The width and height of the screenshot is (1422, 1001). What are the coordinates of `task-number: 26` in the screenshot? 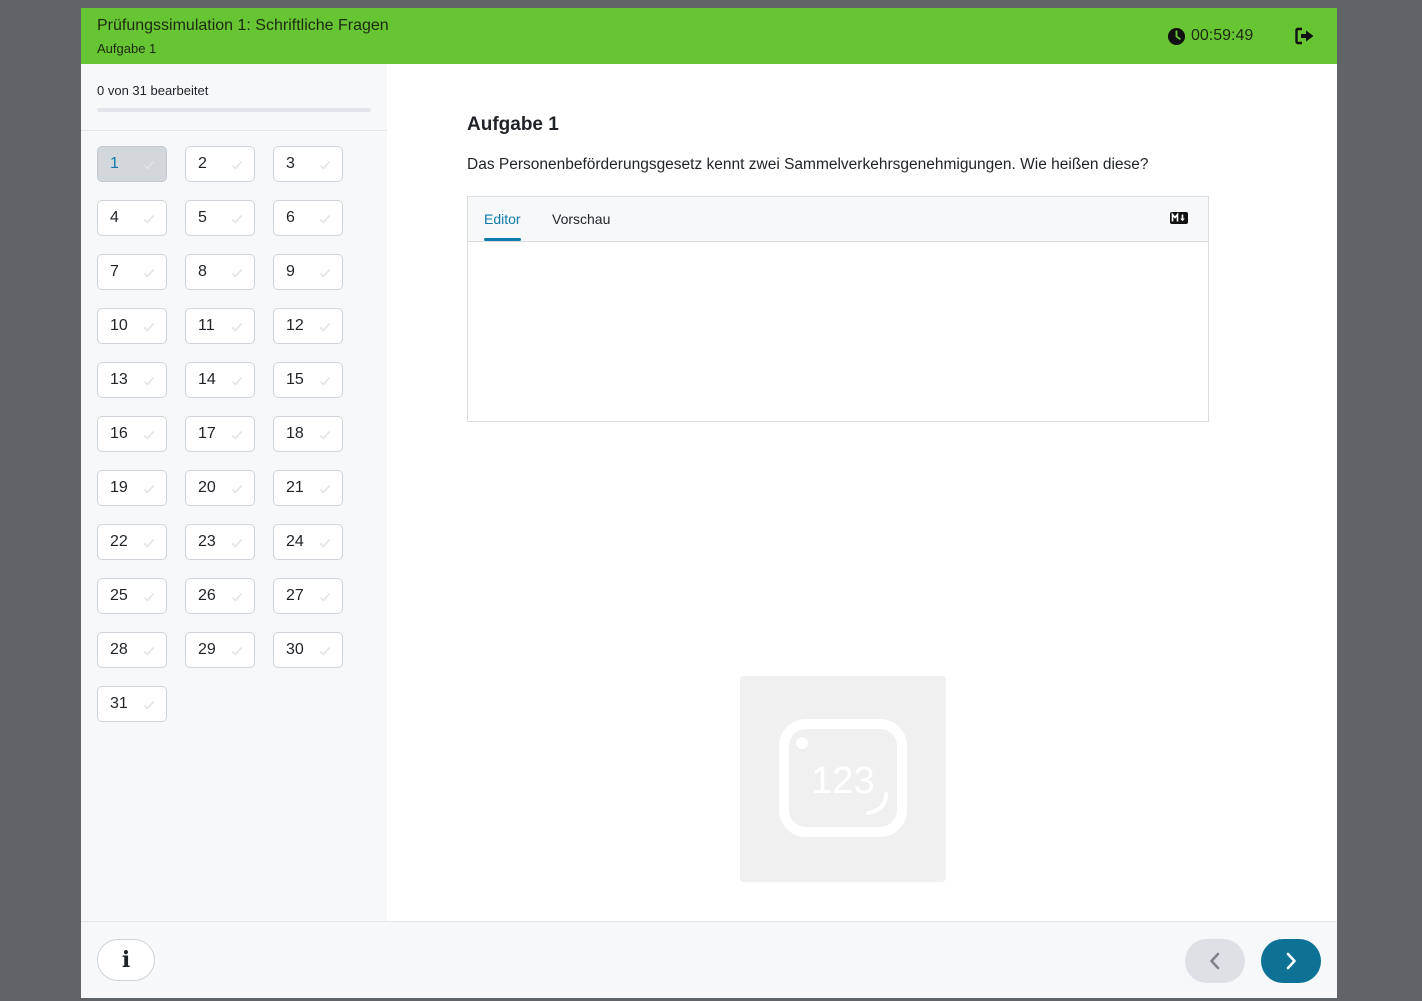 It's located at (207, 595).